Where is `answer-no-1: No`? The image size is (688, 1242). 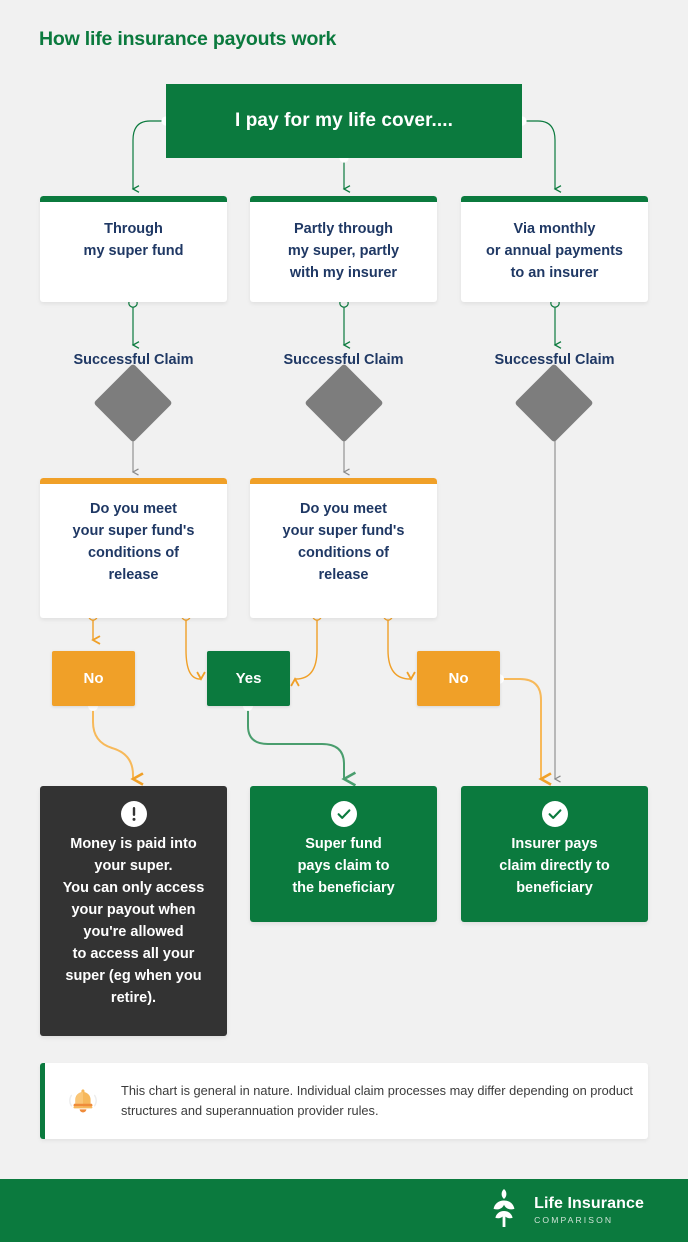 answer-no-1: No is located at coordinates (93, 678).